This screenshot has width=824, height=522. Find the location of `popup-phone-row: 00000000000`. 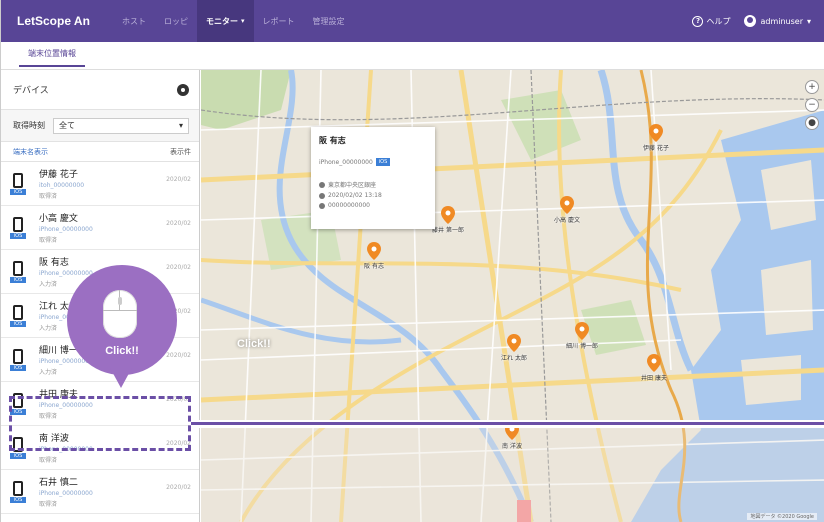

popup-phone-row: 00000000000 is located at coordinates (373, 205).